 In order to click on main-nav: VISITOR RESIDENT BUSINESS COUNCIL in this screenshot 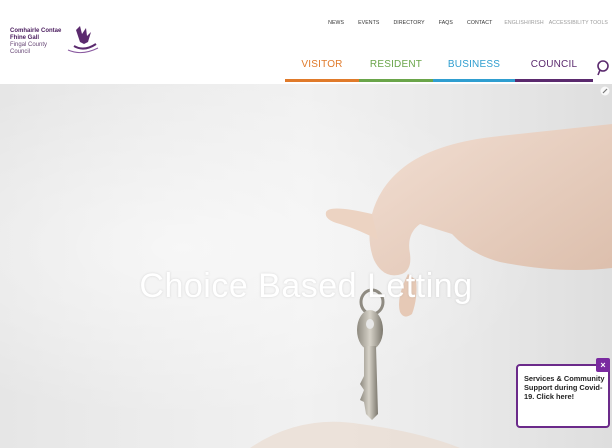, I will do `click(448, 69)`.